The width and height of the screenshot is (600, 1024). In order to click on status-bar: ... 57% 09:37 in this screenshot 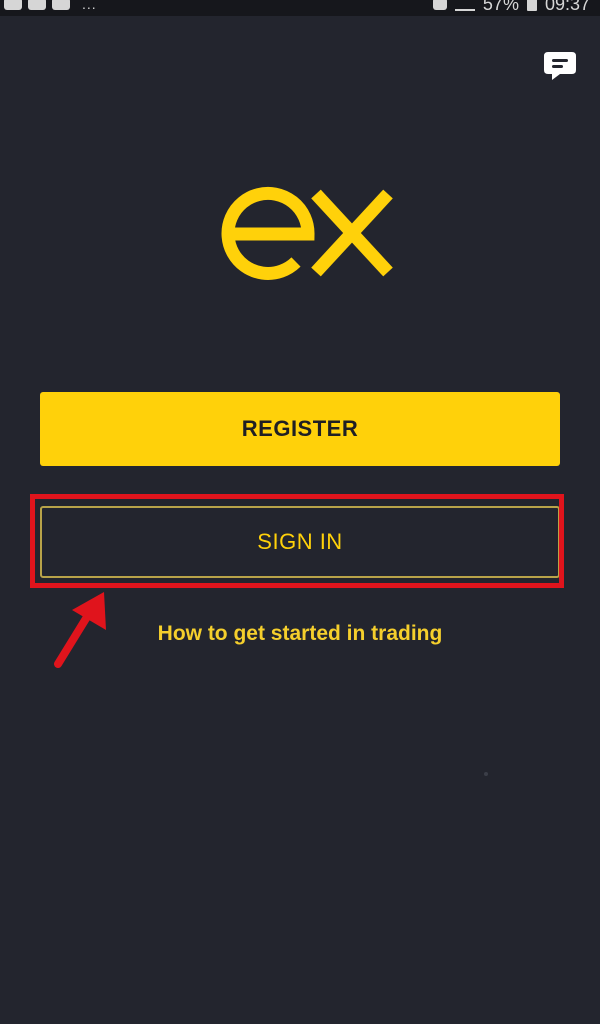, I will do `click(300, 8)`.